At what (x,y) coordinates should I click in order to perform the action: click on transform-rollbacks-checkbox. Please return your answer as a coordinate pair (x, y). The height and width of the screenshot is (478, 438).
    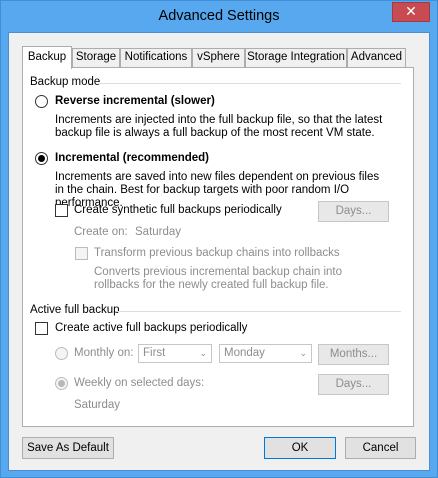
    Looking at the image, I should click on (81, 253).